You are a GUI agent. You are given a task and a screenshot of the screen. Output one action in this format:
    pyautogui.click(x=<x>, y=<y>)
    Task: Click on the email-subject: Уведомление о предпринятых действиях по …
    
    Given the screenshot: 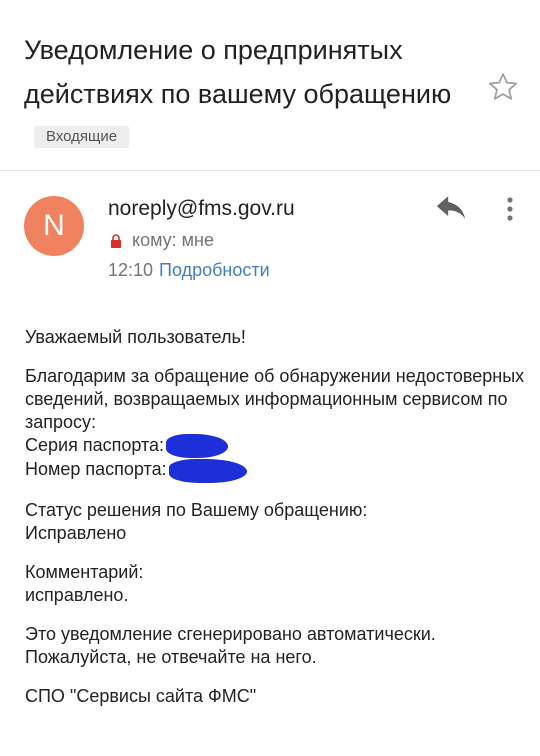 What is the action you would take?
    pyautogui.click(x=249, y=94)
    